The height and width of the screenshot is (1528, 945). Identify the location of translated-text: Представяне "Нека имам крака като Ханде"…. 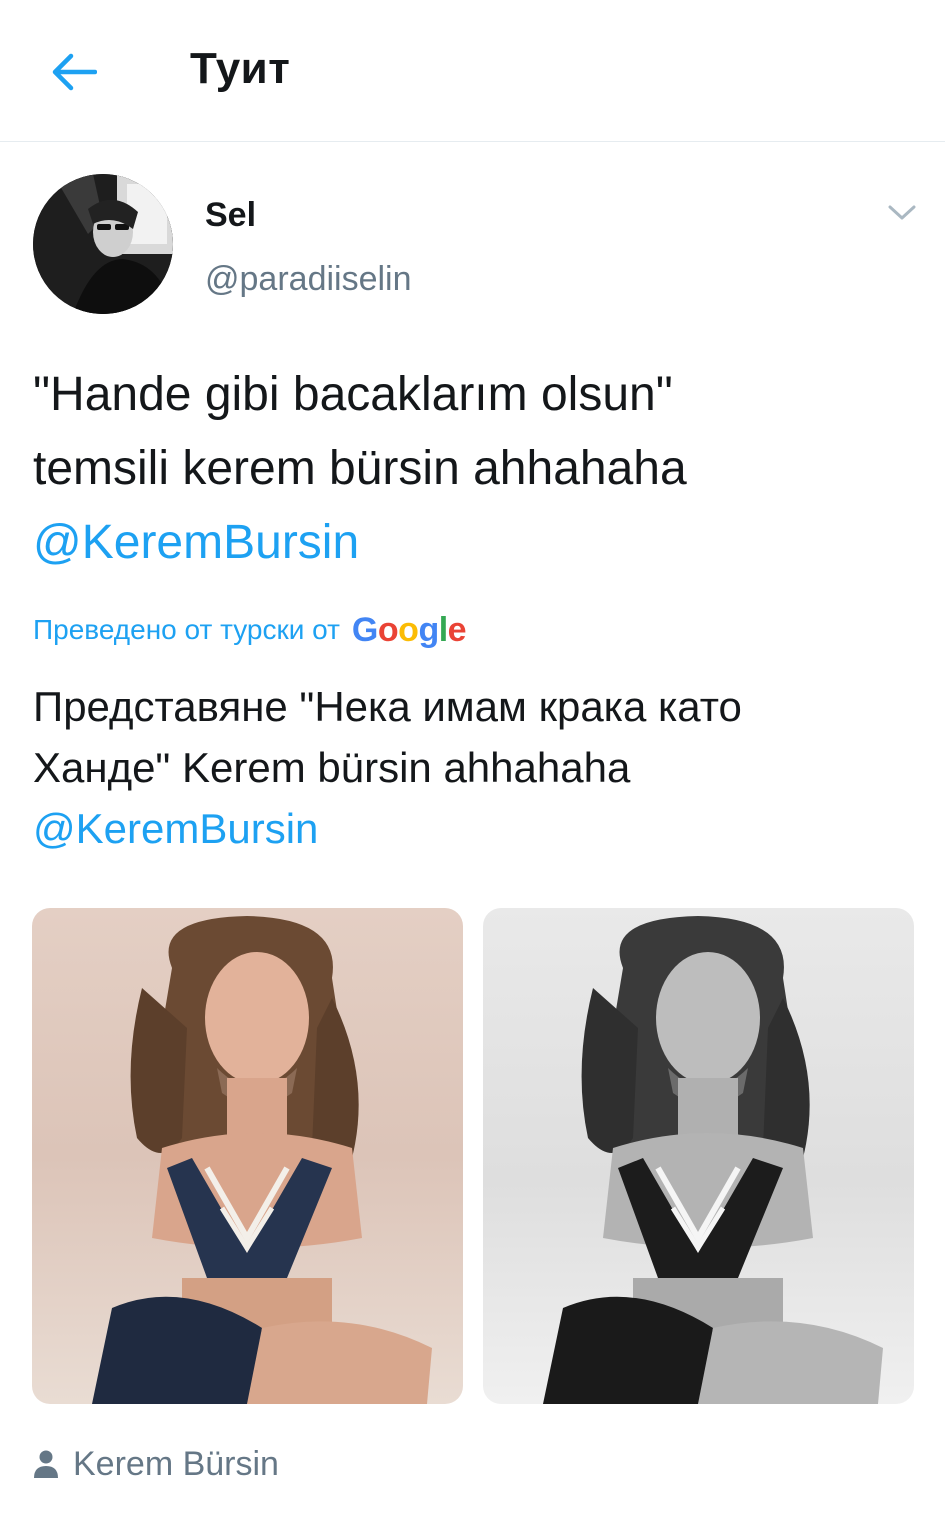
(473, 767).